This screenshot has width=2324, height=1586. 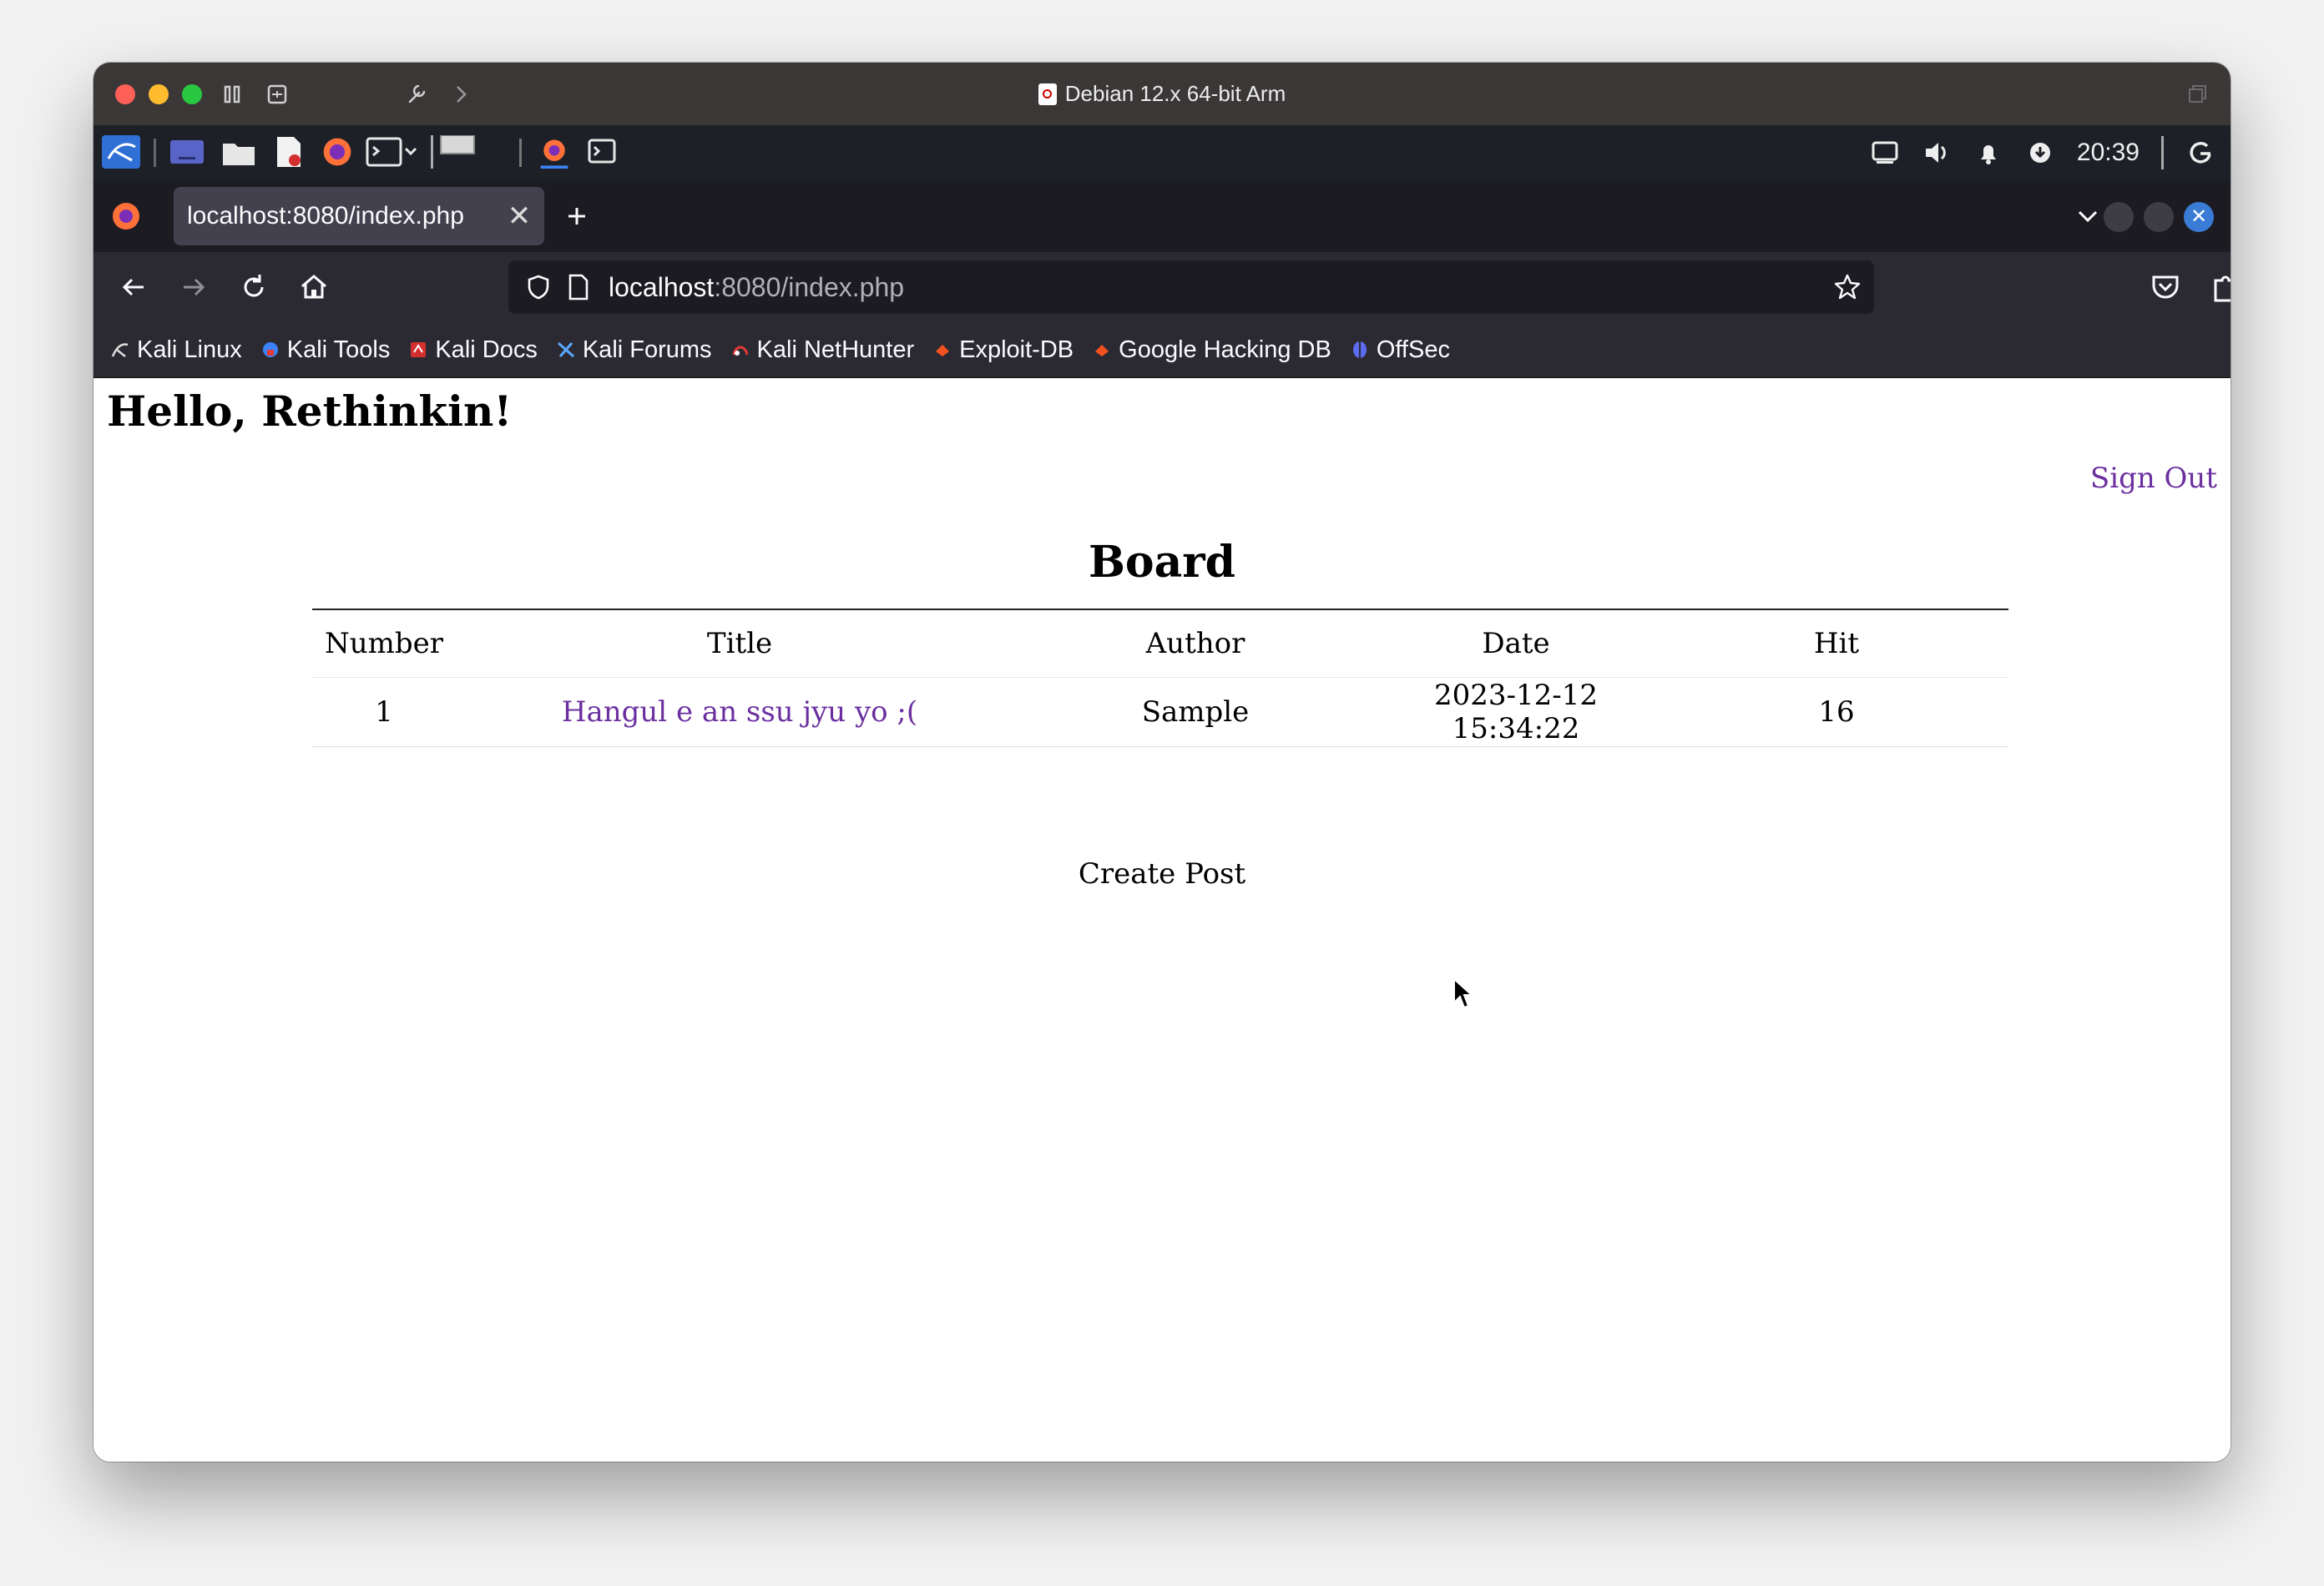 I want to click on bookmark-kali-docs: Kali Docs, so click(x=473, y=350).